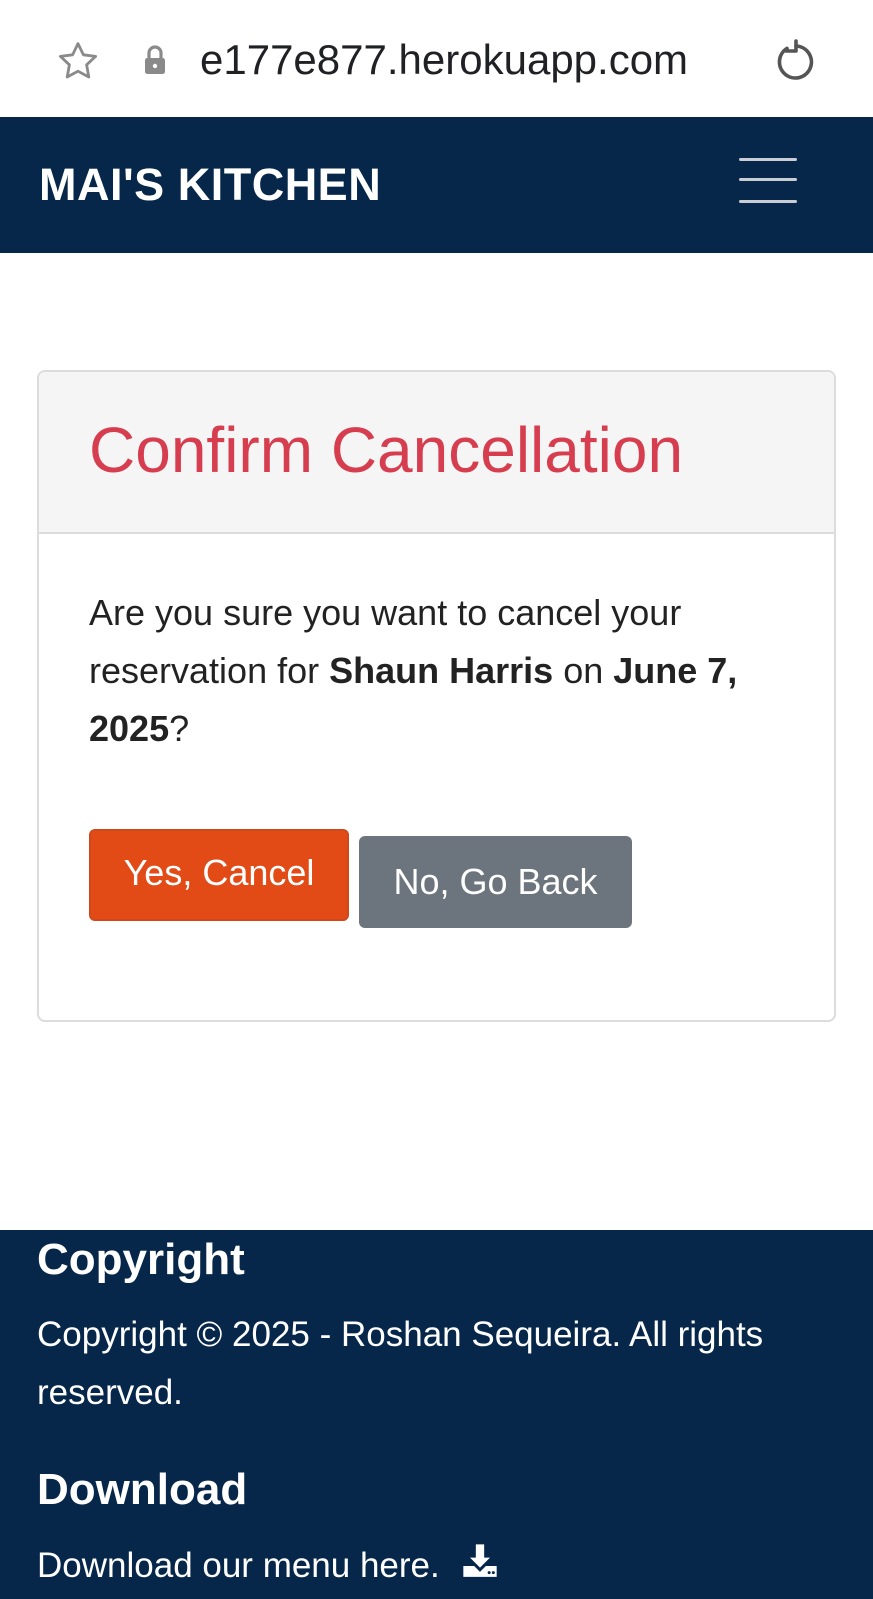 The image size is (873, 1599). What do you see at coordinates (436, 185) in the screenshot?
I see `top-navbar: MAI'S KITCHEN` at bounding box center [436, 185].